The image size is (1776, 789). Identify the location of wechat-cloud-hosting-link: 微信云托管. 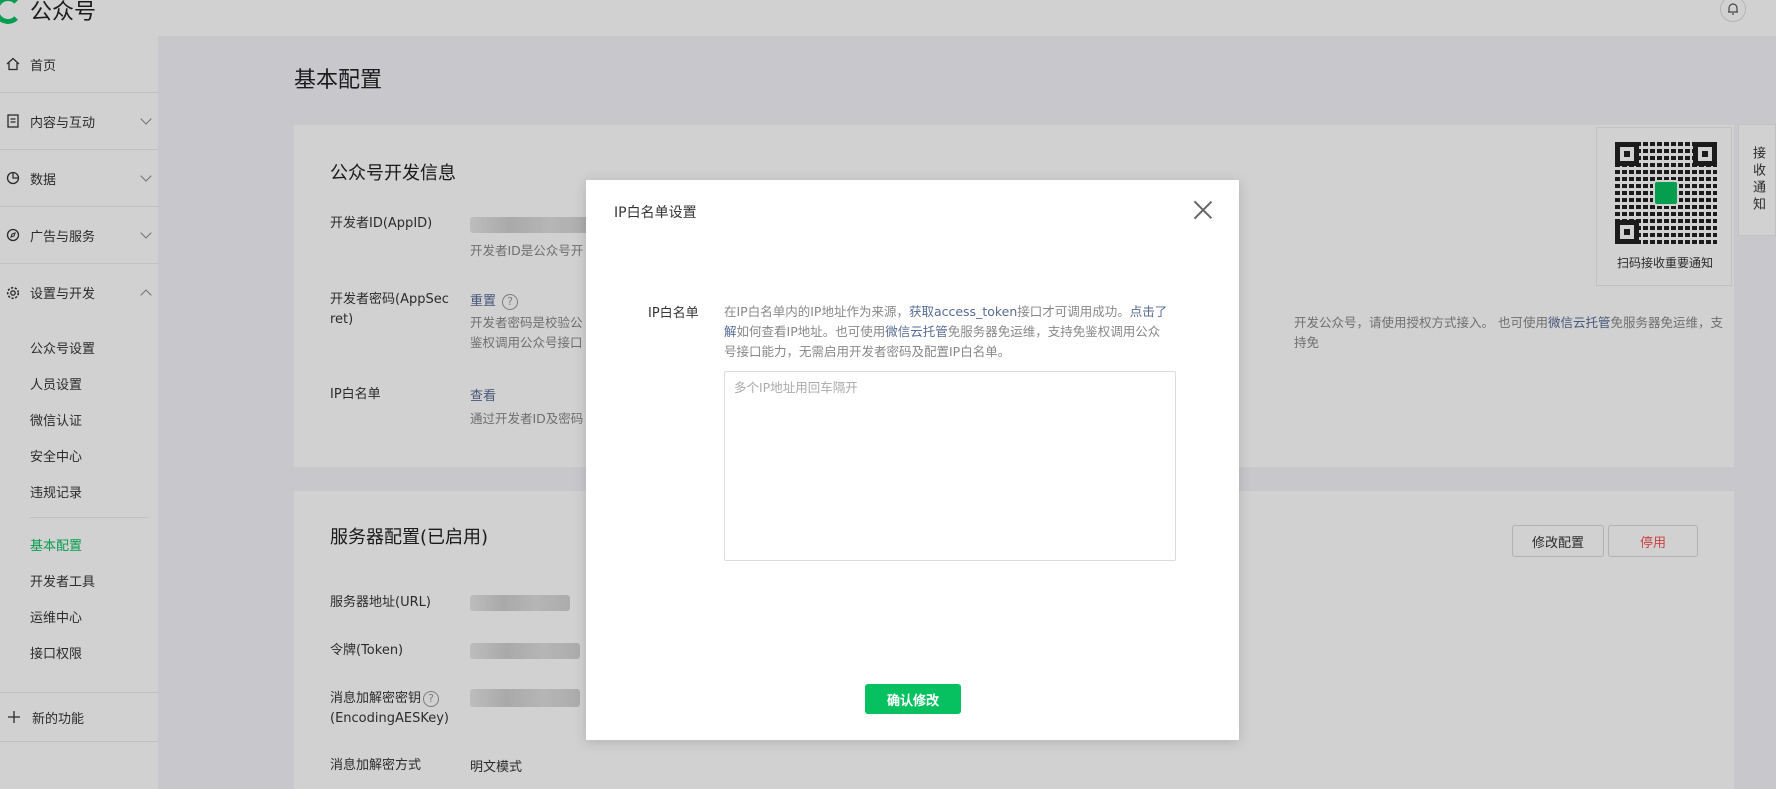
(916, 331).